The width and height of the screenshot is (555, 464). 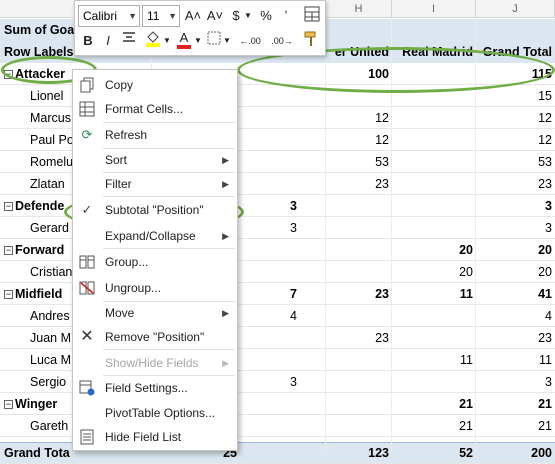 What do you see at coordinates (312, 16) in the screenshot?
I see `format-painter-table-icon` at bounding box center [312, 16].